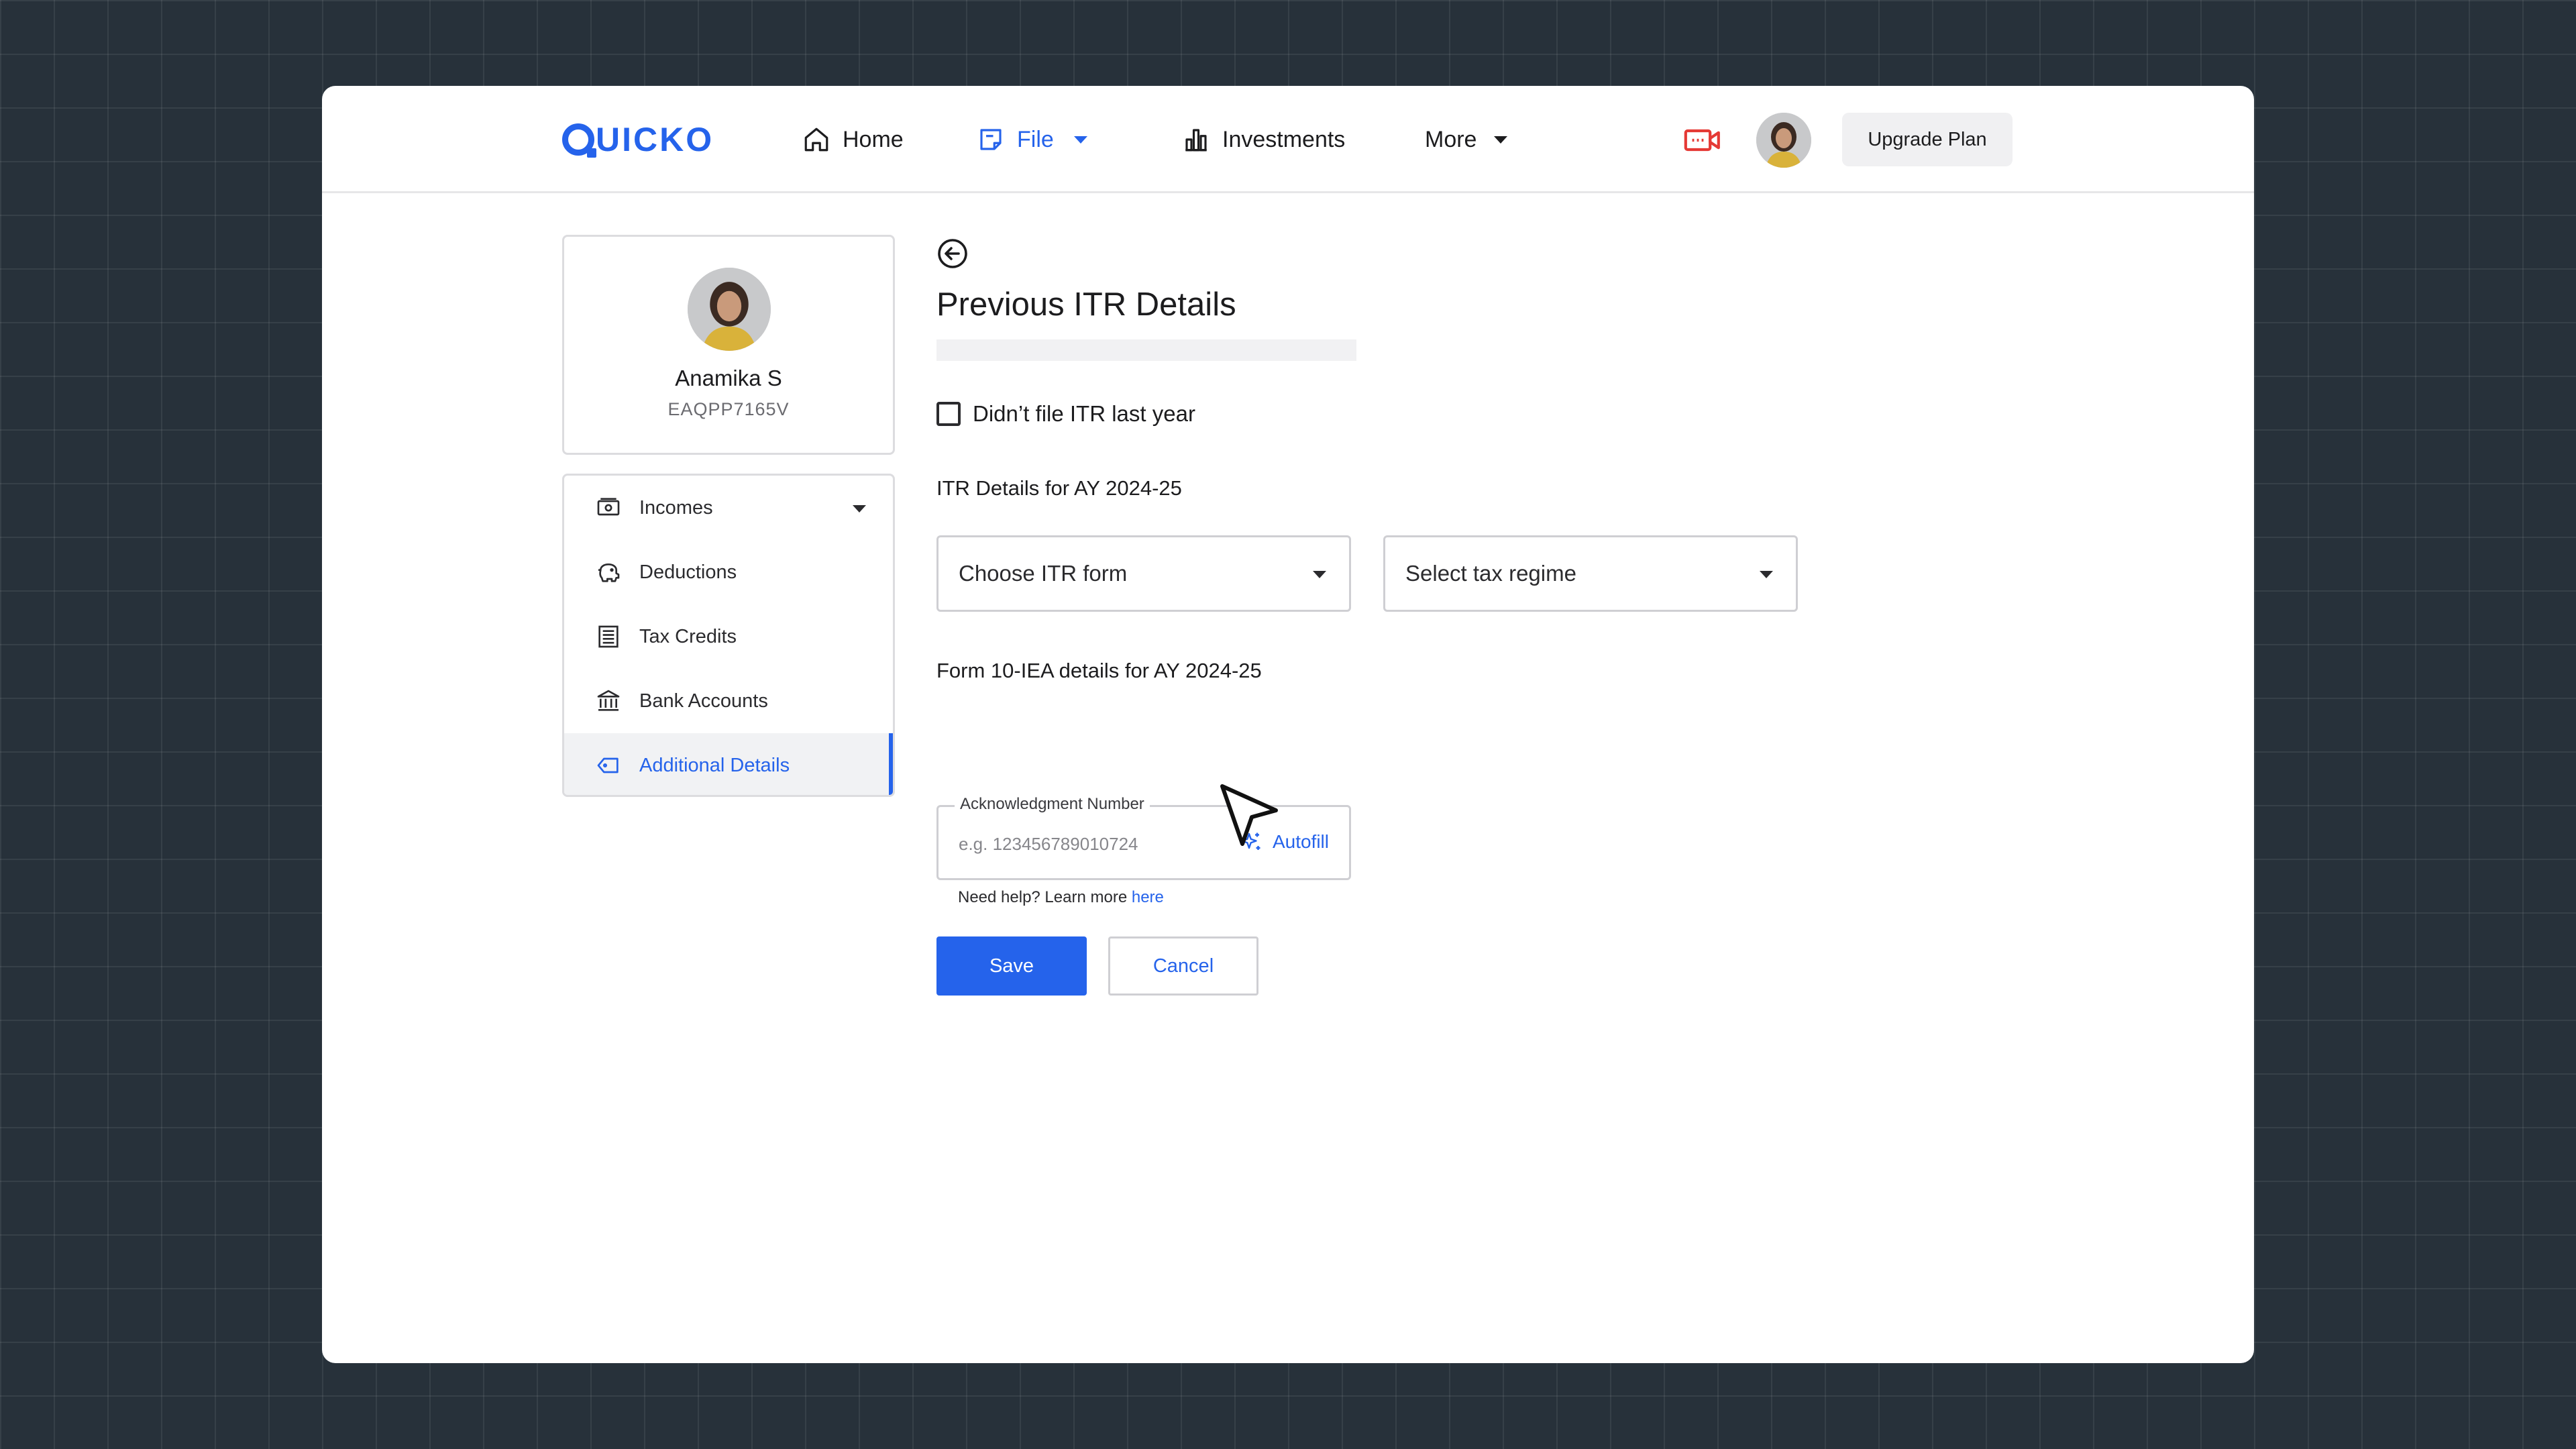 This screenshot has height=1449, width=2576. I want to click on didnt-file-checkbox-row: Didn’t file ITR last year, so click(1065, 414).